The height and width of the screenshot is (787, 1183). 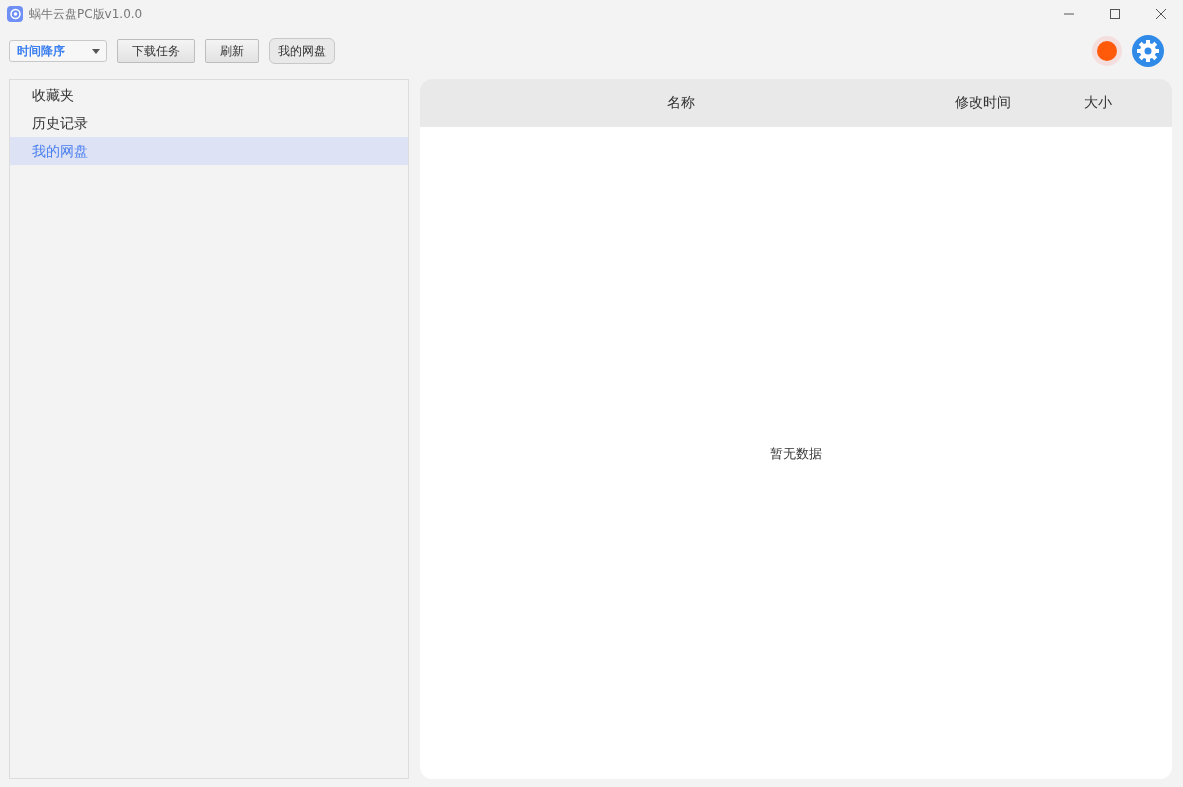 What do you see at coordinates (302, 51) in the screenshot?
I see `breadcrumb-item: 我的网盘` at bounding box center [302, 51].